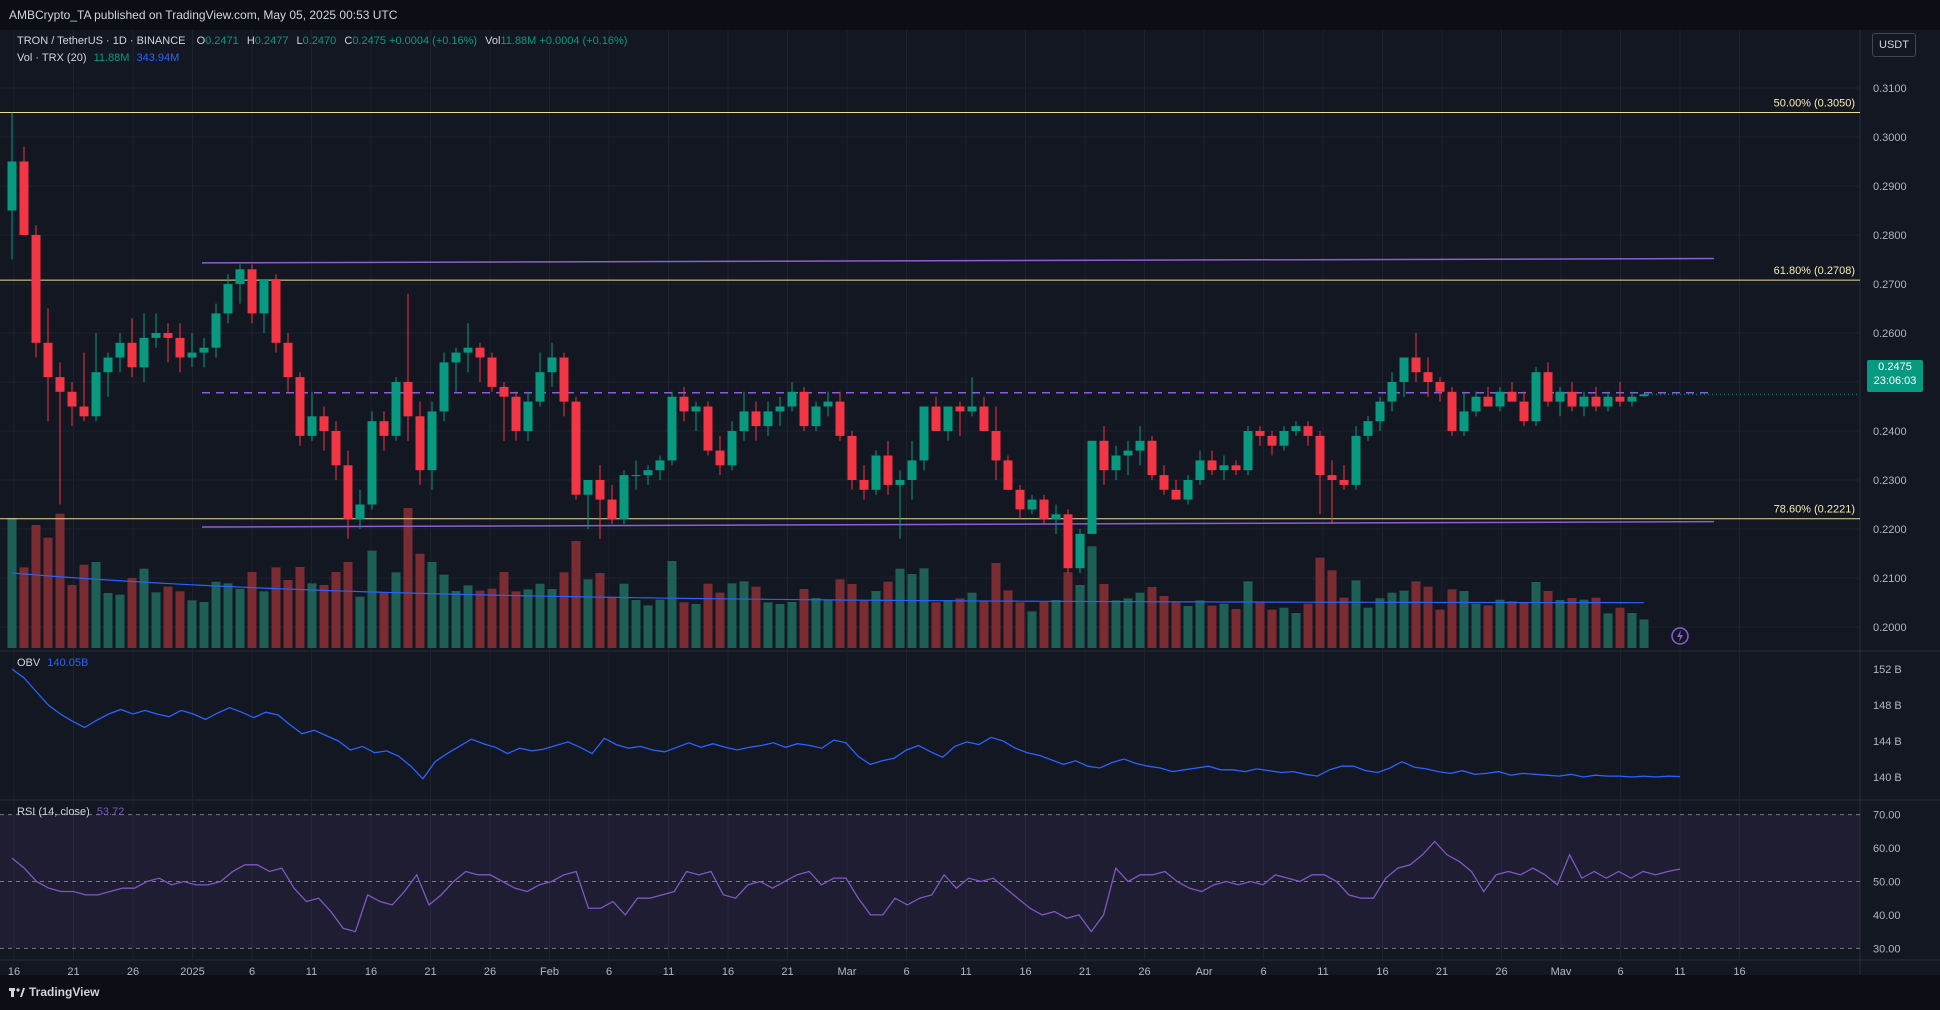 The image size is (1940, 1010). I want to click on rsi-value: 53.72, so click(110, 812).